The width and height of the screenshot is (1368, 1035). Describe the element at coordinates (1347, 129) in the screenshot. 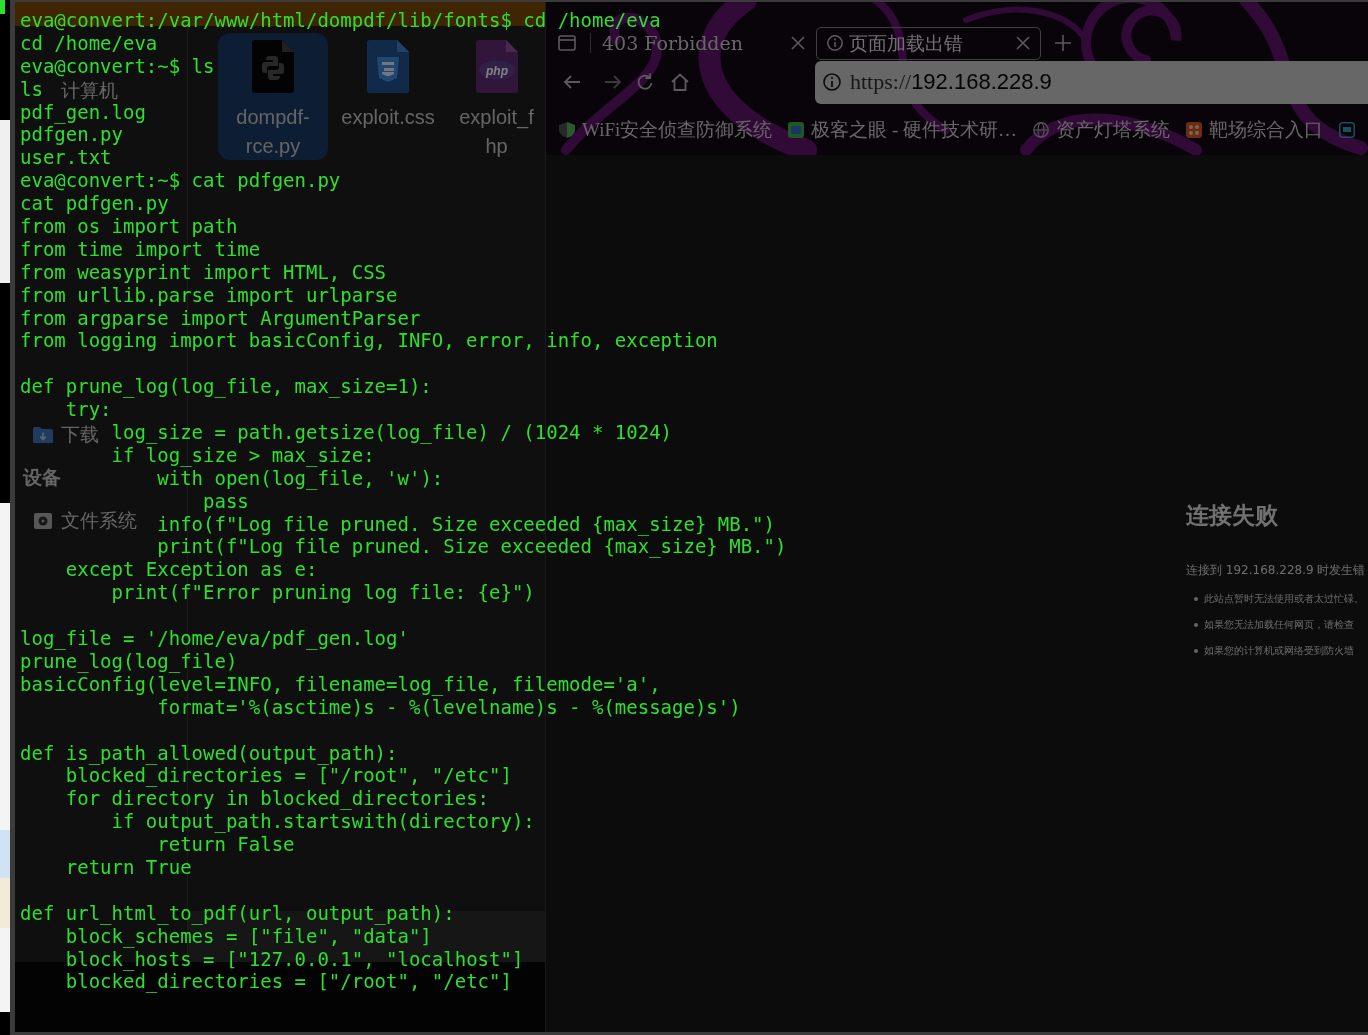

I see `screen-icon` at that location.